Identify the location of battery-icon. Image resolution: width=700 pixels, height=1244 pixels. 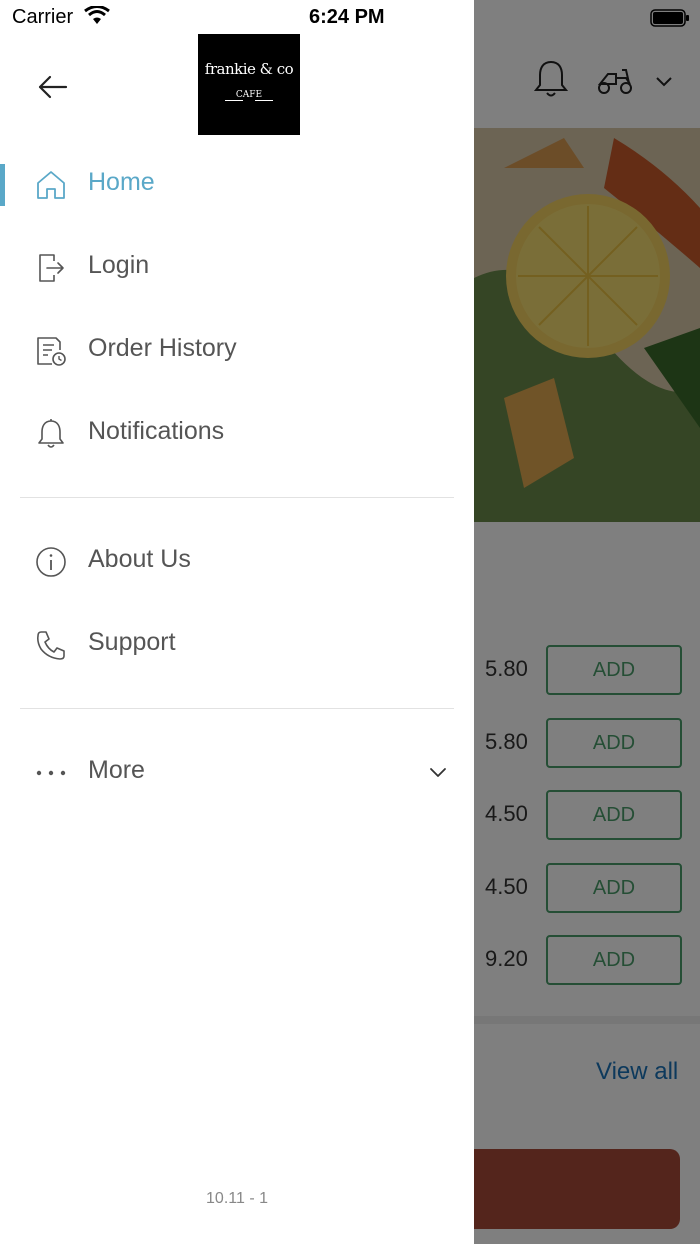
(669, 18).